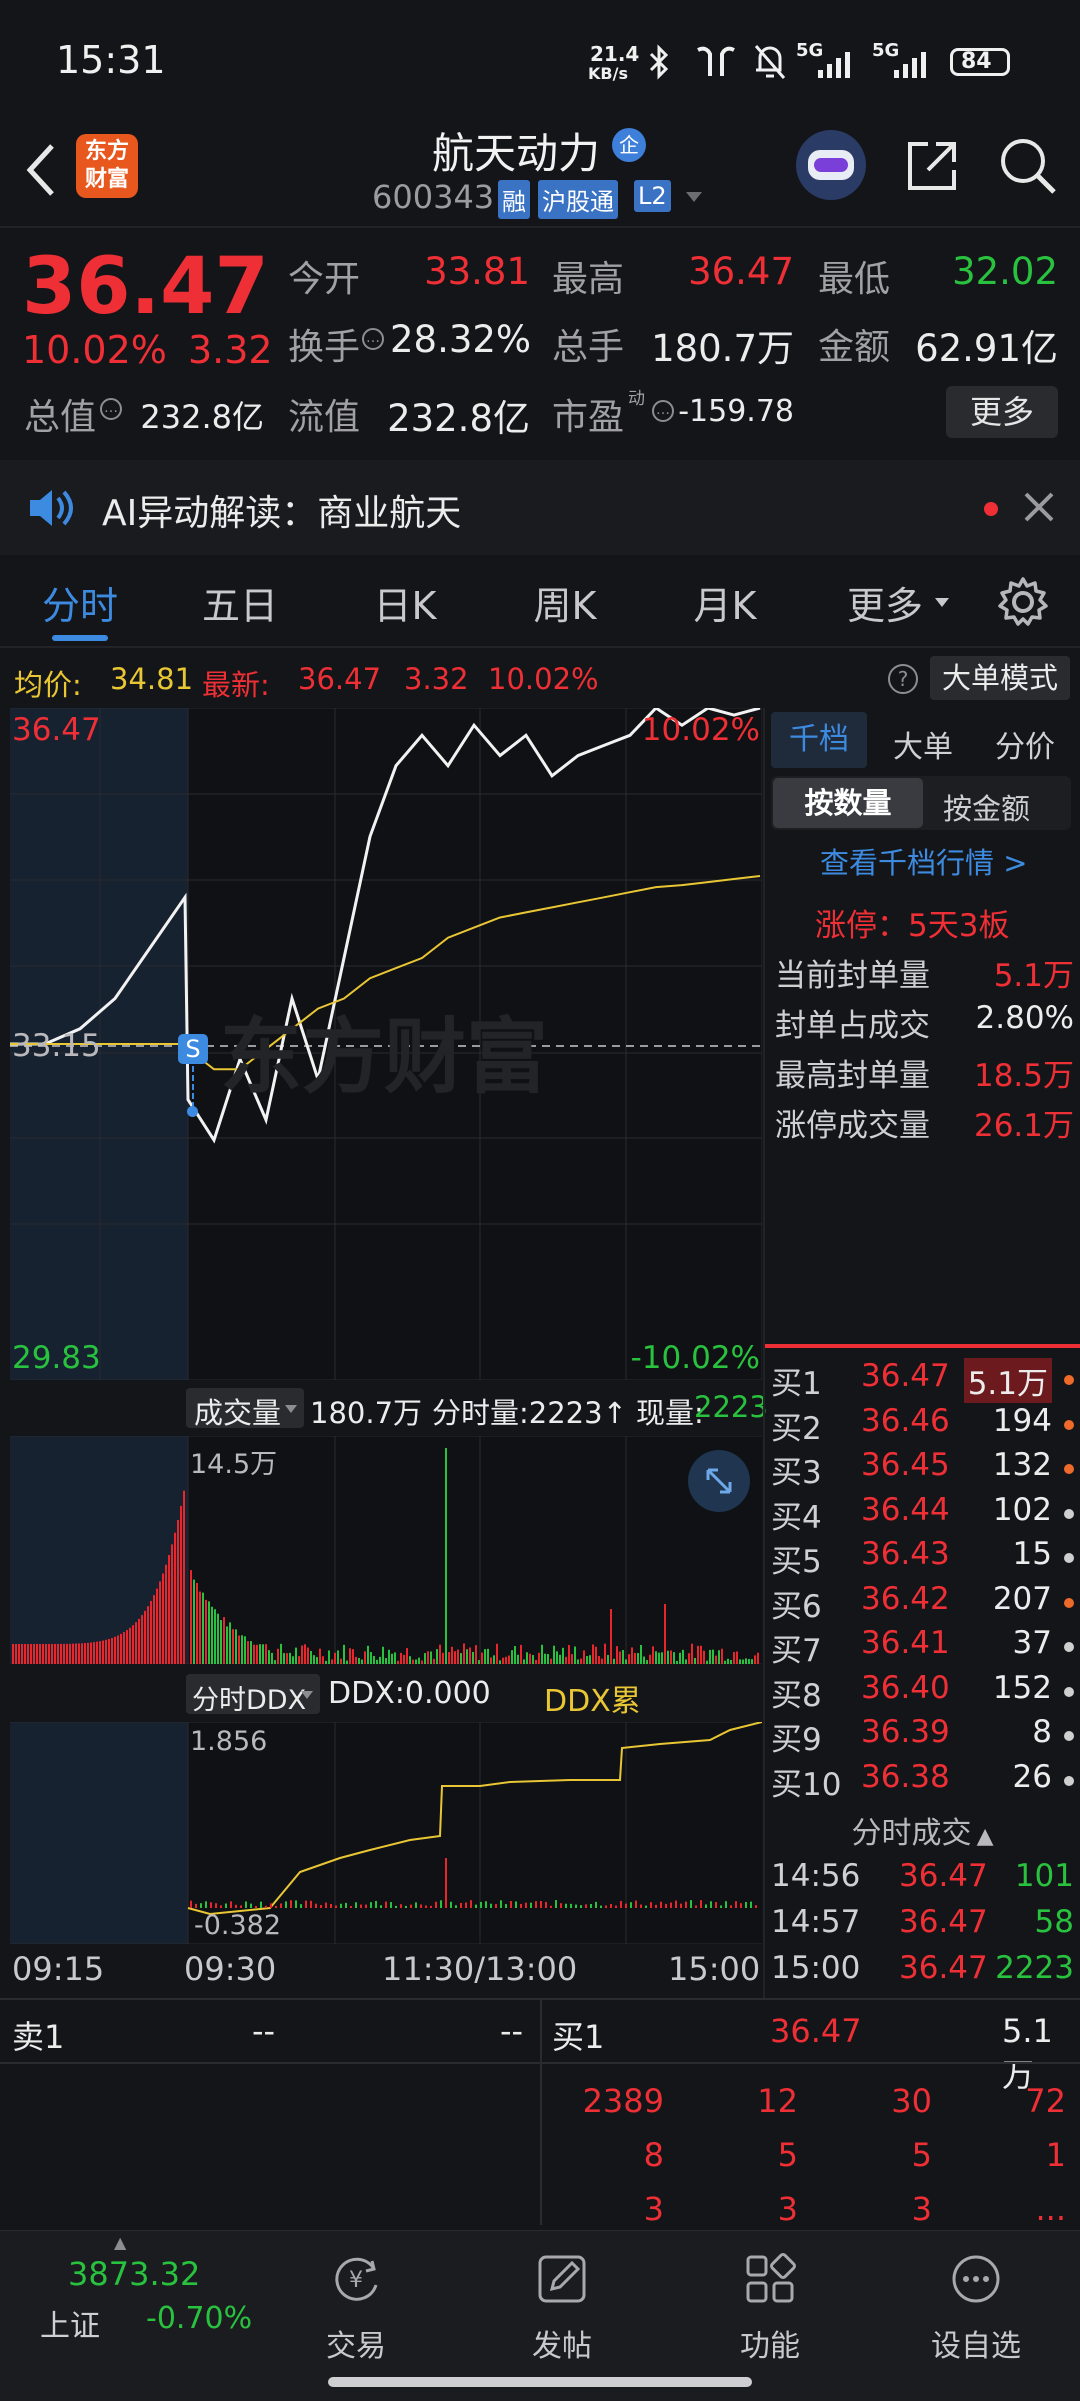 Image resolution: width=1080 pixels, height=2401 pixels. Describe the element at coordinates (922, 1469) in the screenshot. I see `bid-row: 买3 36.45 132` at that location.